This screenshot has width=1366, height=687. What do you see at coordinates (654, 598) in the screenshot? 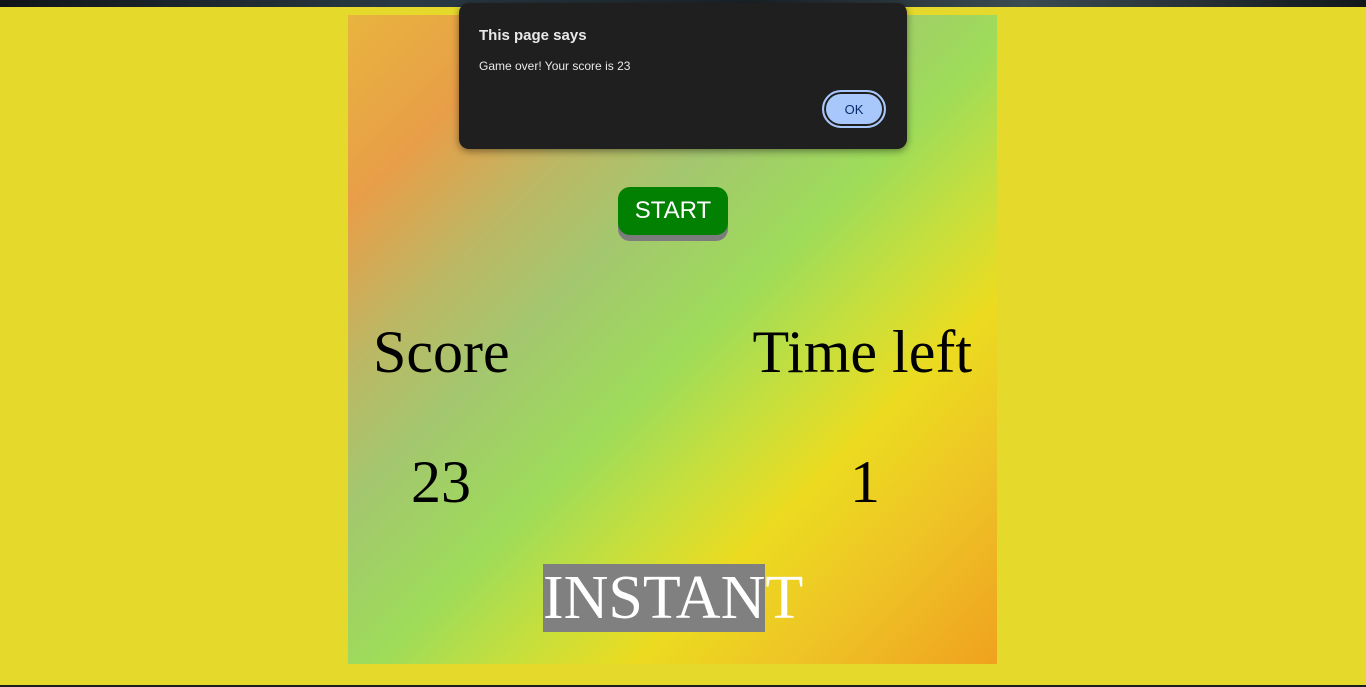
I see `typed-letters: INSTAN` at bounding box center [654, 598].